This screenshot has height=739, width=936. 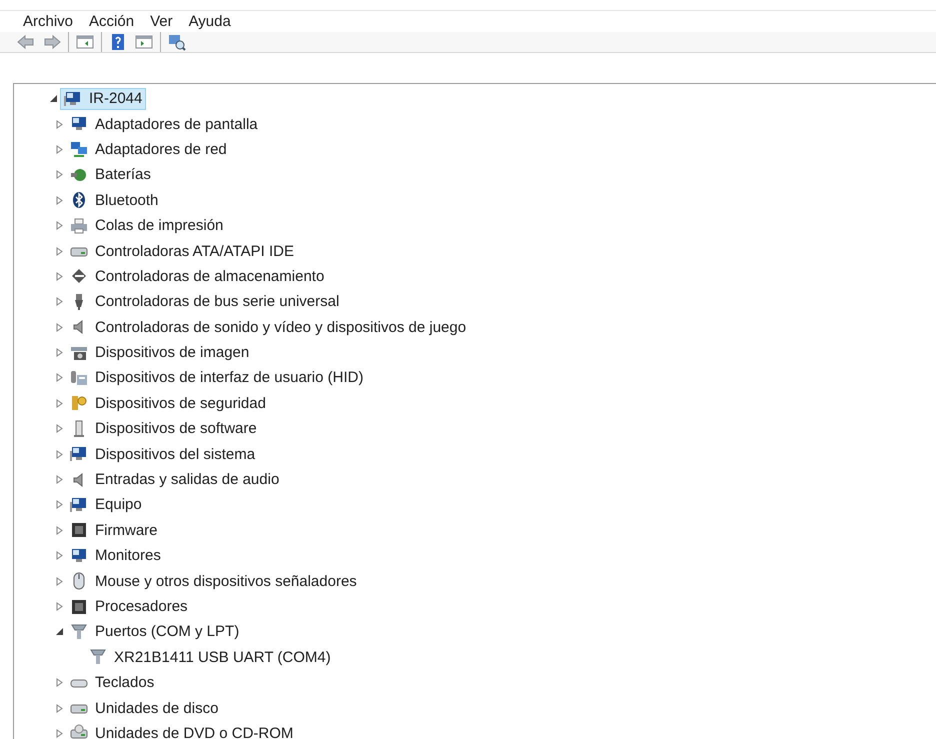 What do you see at coordinates (110, 175) in the screenshot?
I see `tree-item: Baterías` at bounding box center [110, 175].